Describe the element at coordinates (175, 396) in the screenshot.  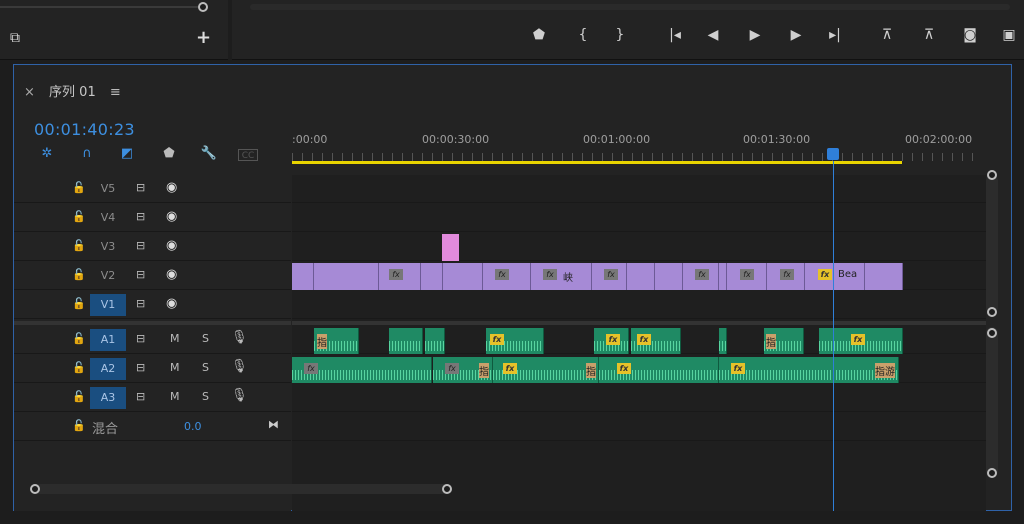
I see `mute-button: M` at that location.